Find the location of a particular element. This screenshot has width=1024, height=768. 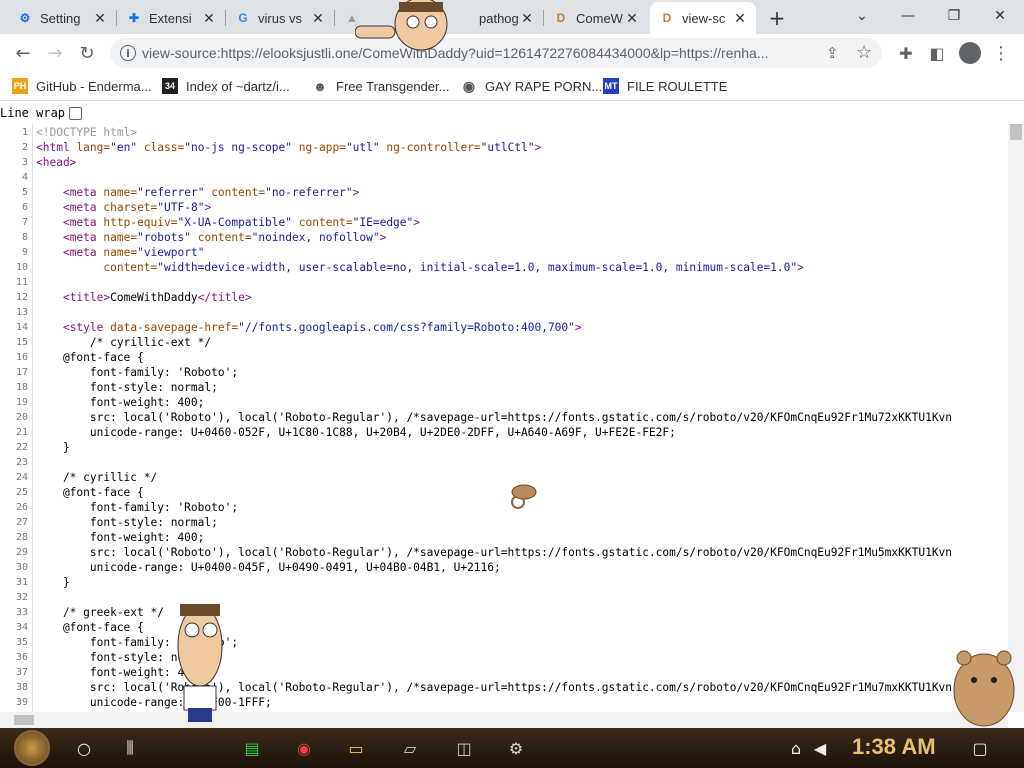

hamster-overlay is located at coordinates (984, 688).